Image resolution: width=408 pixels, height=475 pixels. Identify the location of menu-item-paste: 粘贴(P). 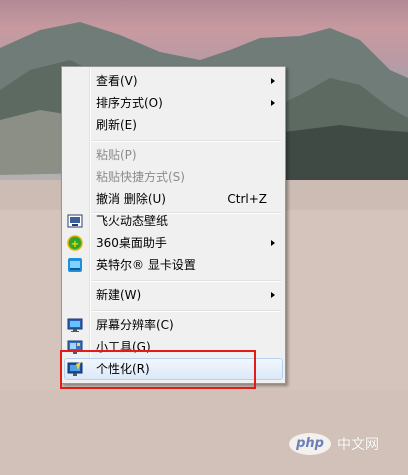
(173, 155).